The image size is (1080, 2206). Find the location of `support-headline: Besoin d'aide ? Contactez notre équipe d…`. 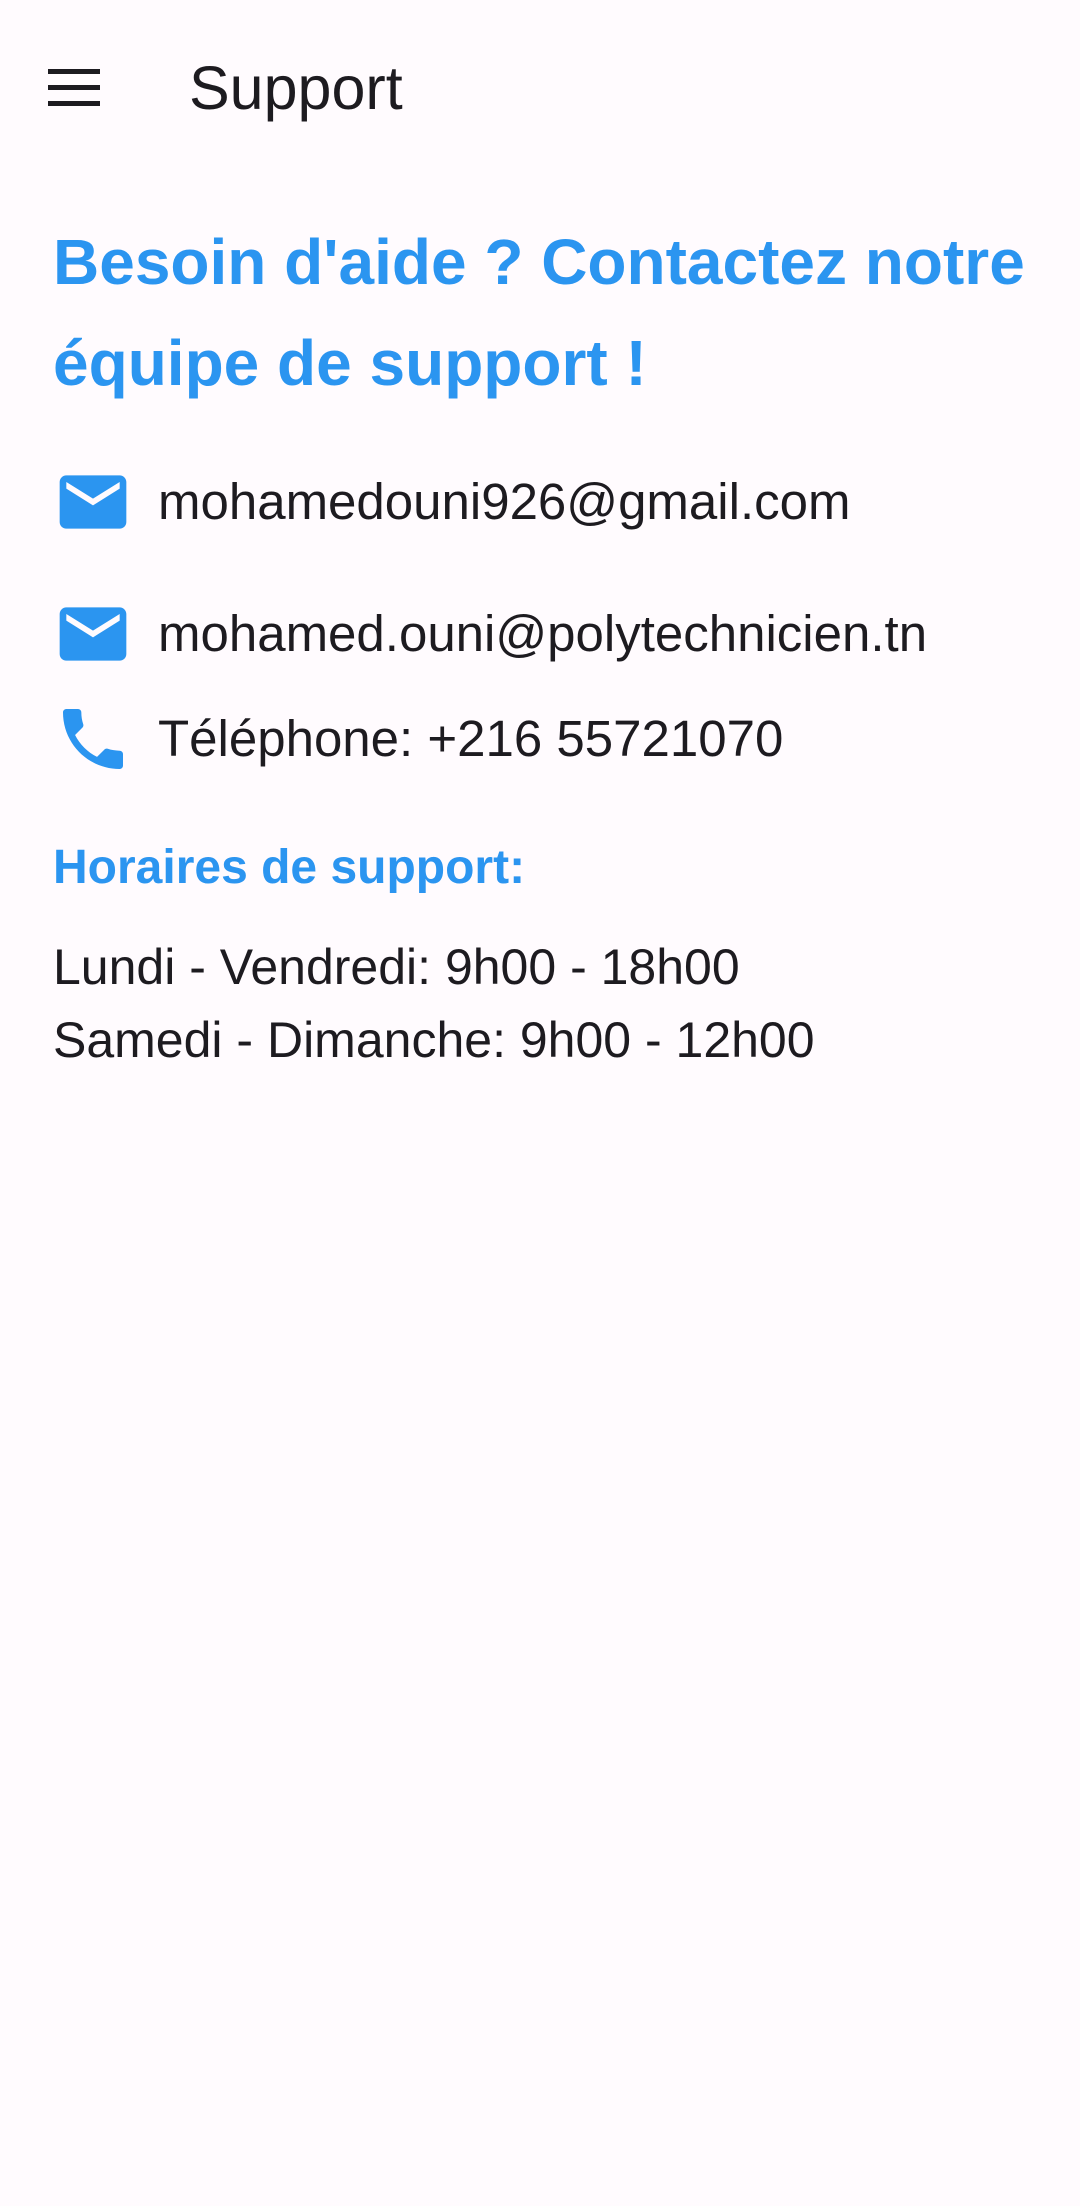

support-headline: Besoin d'aide ? Contactez notre équipe d… is located at coordinates (539, 312).